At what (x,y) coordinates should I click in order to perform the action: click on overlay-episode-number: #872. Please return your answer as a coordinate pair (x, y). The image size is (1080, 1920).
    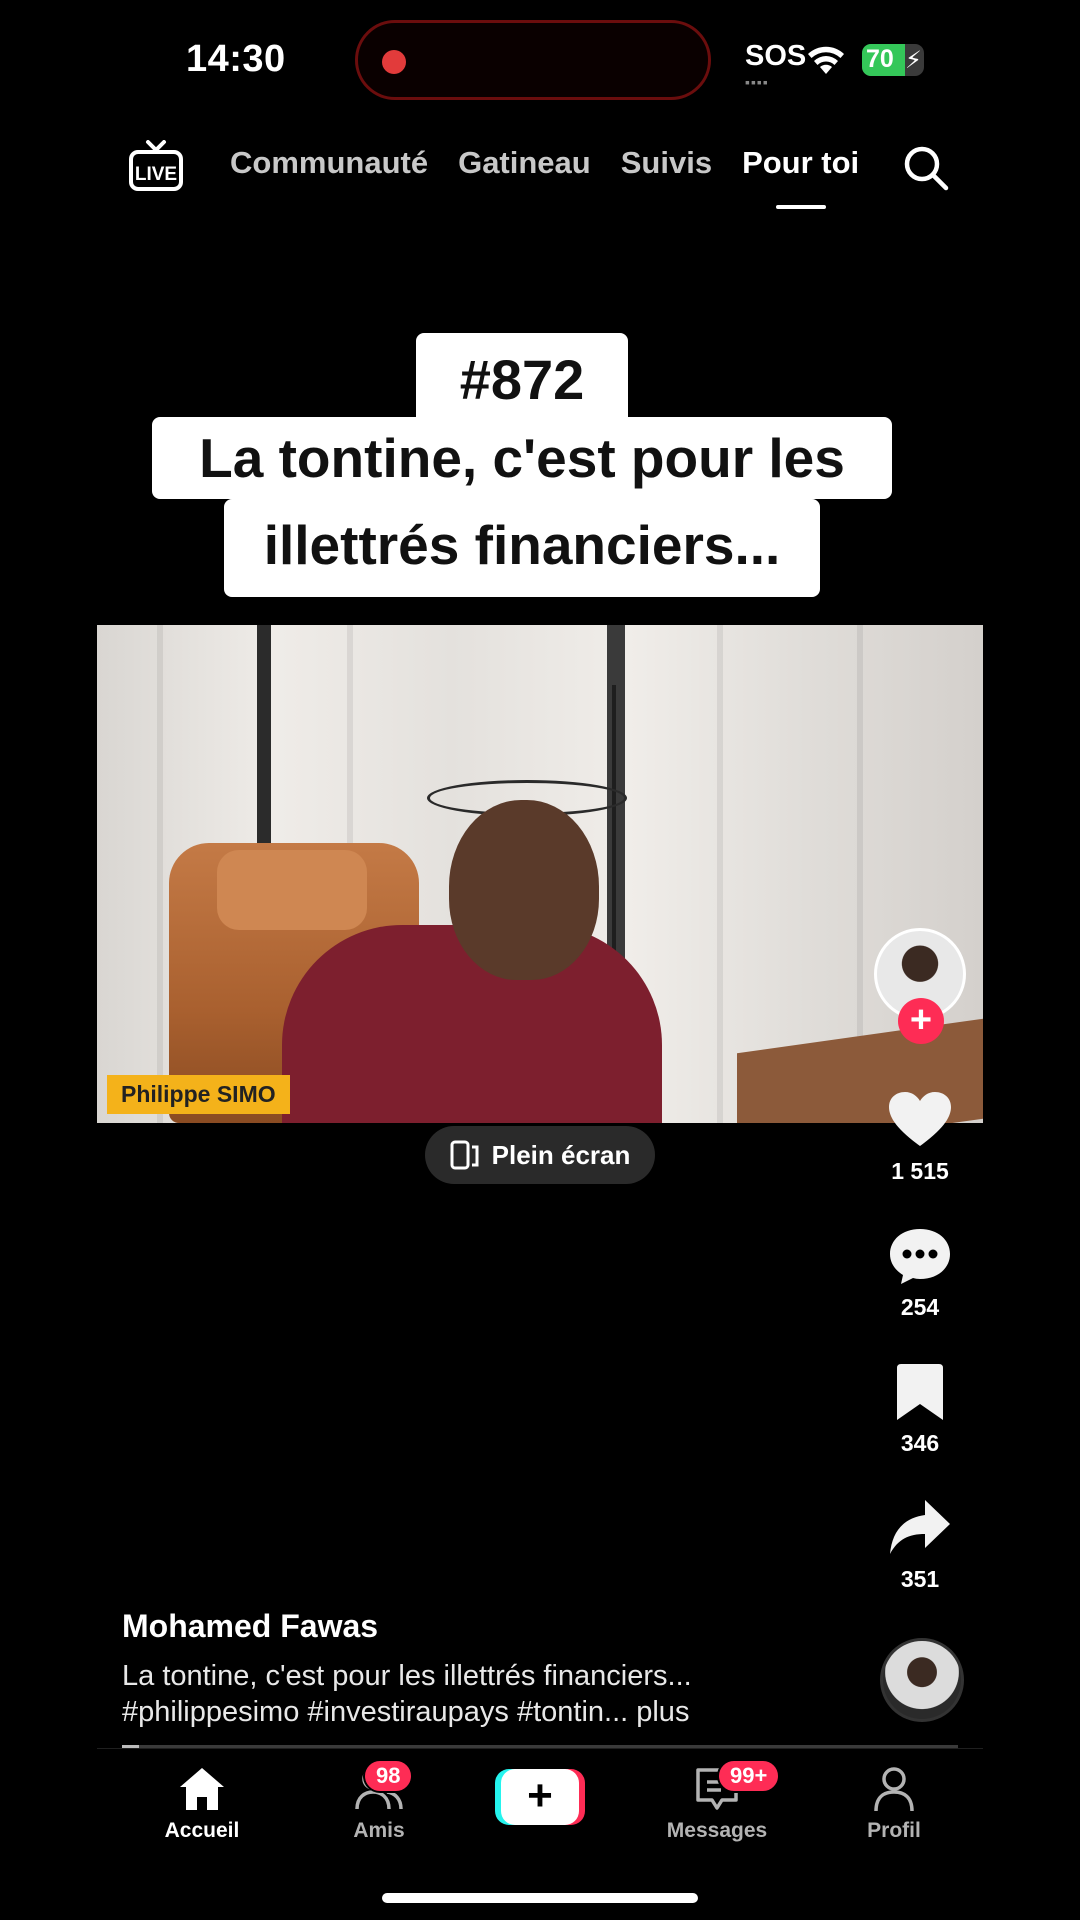
    Looking at the image, I should click on (522, 380).